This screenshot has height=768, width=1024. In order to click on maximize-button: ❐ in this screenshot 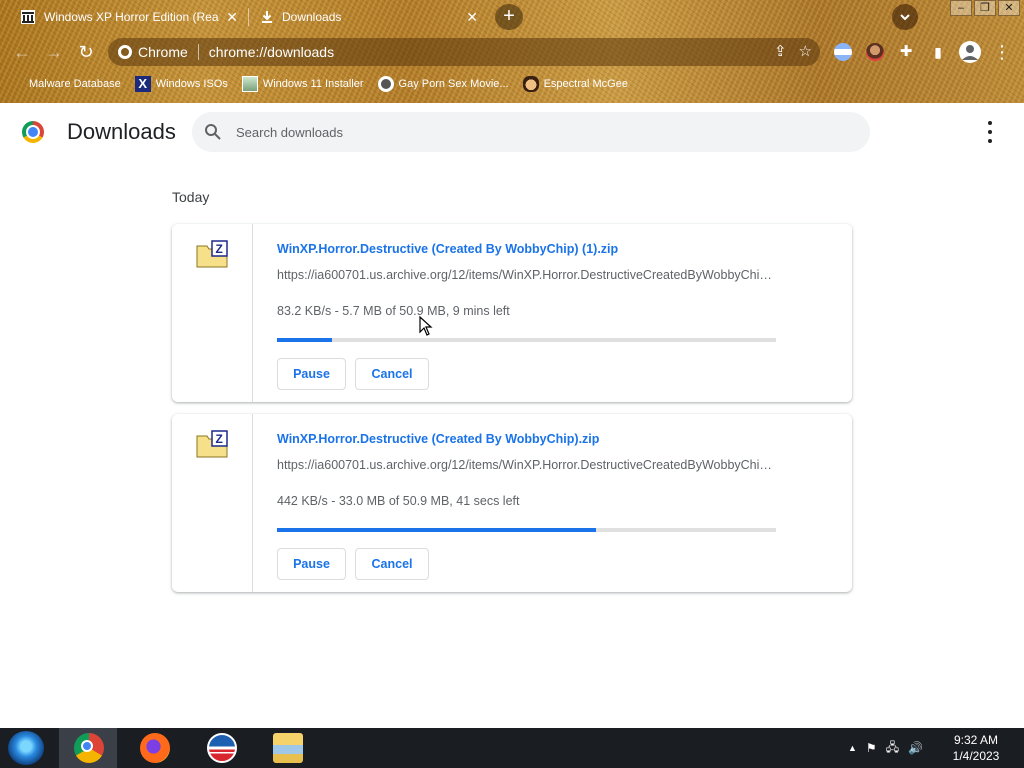, I will do `click(985, 8)`.